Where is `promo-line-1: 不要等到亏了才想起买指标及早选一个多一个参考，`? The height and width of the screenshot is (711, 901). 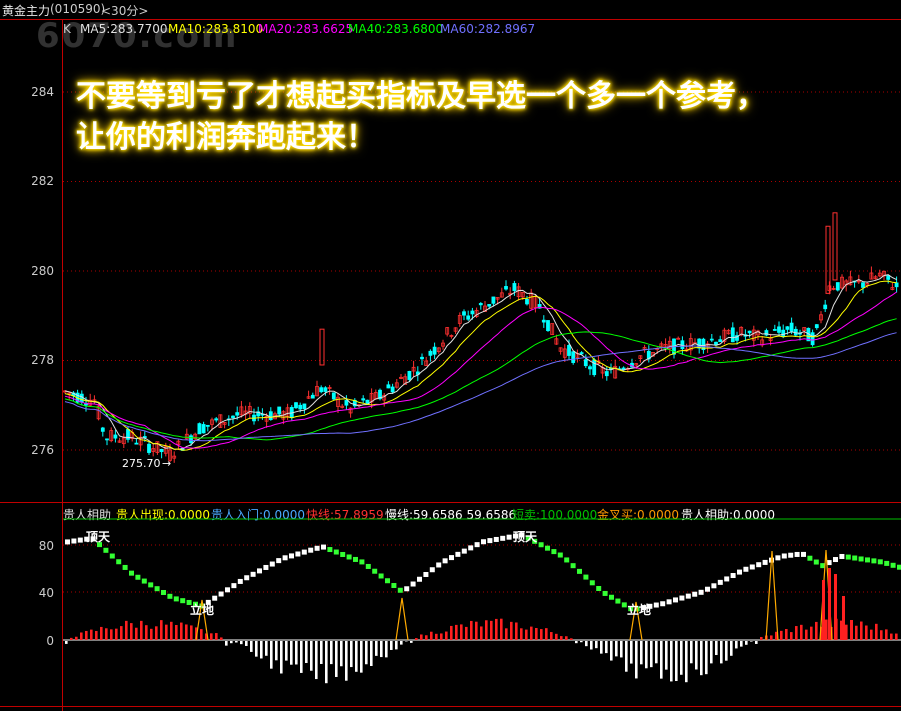 promo-line-1: 不要等到亏了才想起买指标及早选一个多一个参考， is located at coordinates (421, 96).